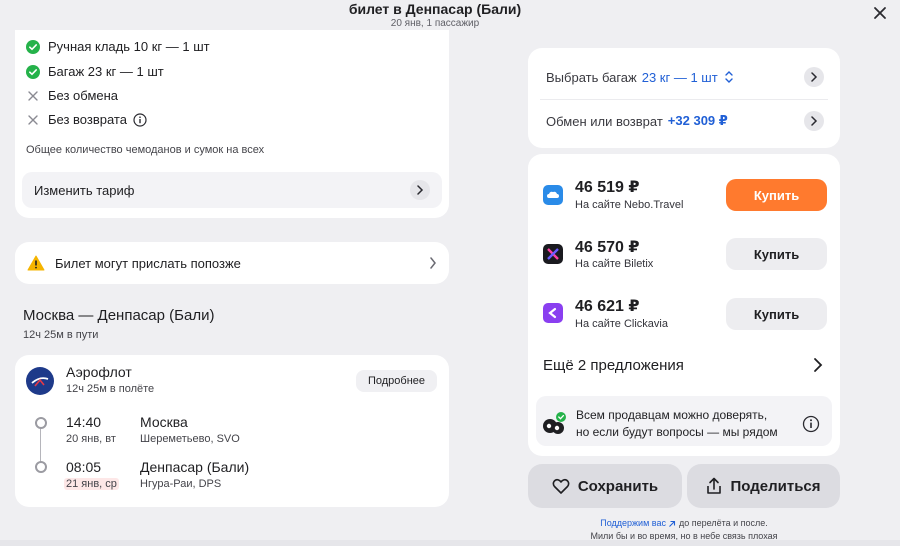 The width and height of the screenshot is (900, 546). I want to click on arrival-time: 08:05, so click(84, 467).